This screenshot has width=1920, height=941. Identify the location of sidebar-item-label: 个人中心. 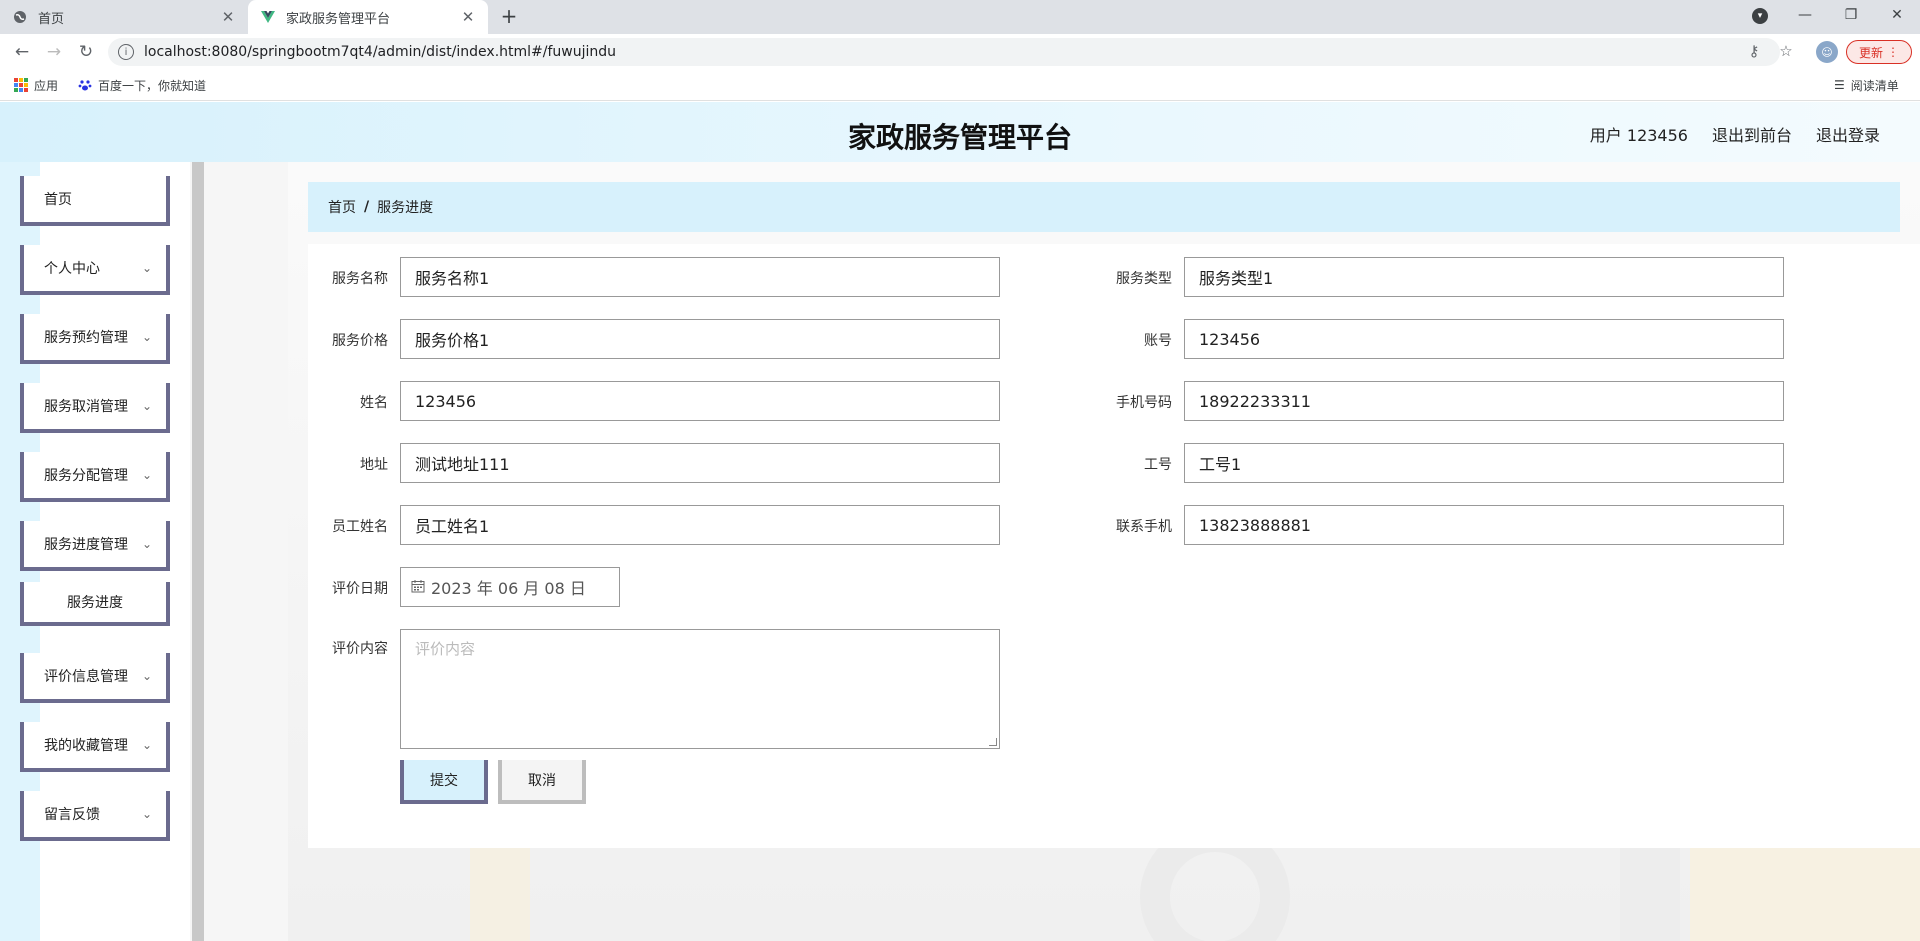
(72, 269).